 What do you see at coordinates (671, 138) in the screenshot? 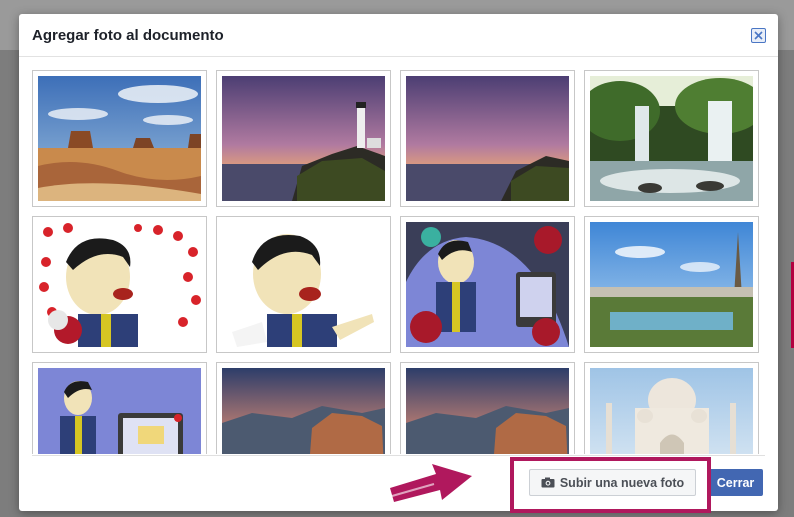
I see `photo-thumb-waterfalls` at bounding box center [671, 138].